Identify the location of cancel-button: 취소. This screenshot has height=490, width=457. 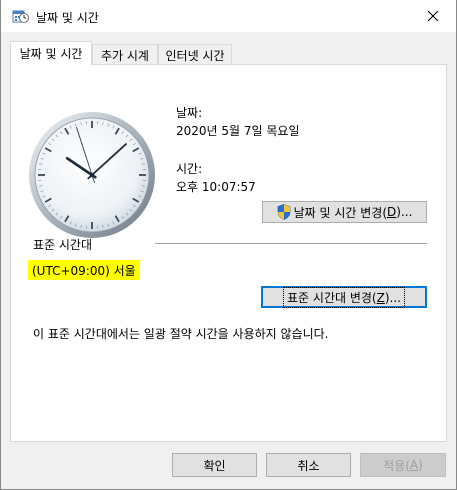
(308, 465).